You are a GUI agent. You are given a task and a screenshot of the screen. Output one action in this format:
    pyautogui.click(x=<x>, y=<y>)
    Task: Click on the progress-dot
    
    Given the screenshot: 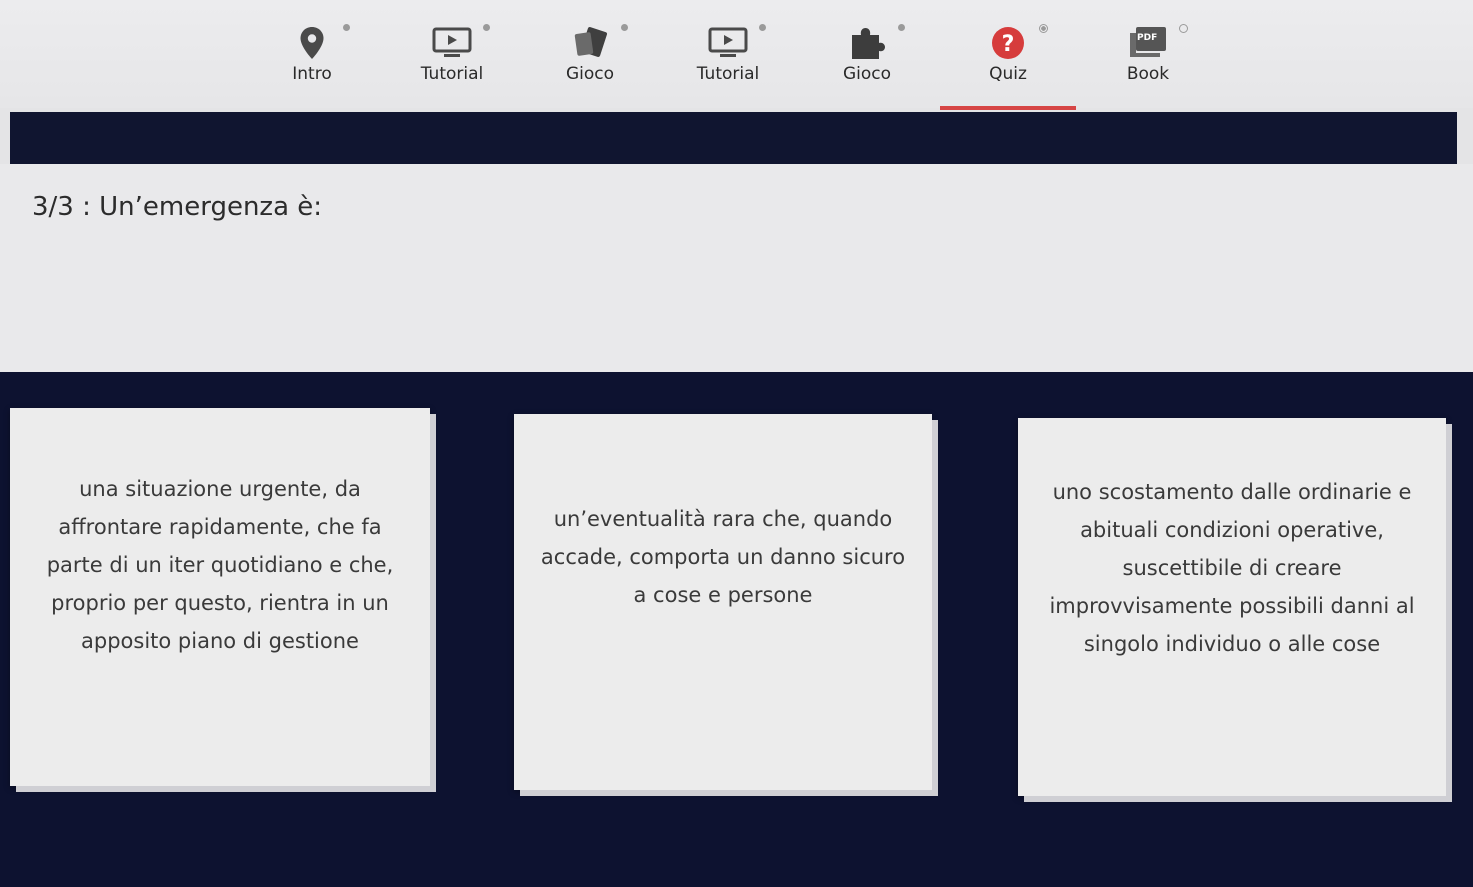 What is the action you would take?
    pyautogui.click(x=1043, y=28)
    